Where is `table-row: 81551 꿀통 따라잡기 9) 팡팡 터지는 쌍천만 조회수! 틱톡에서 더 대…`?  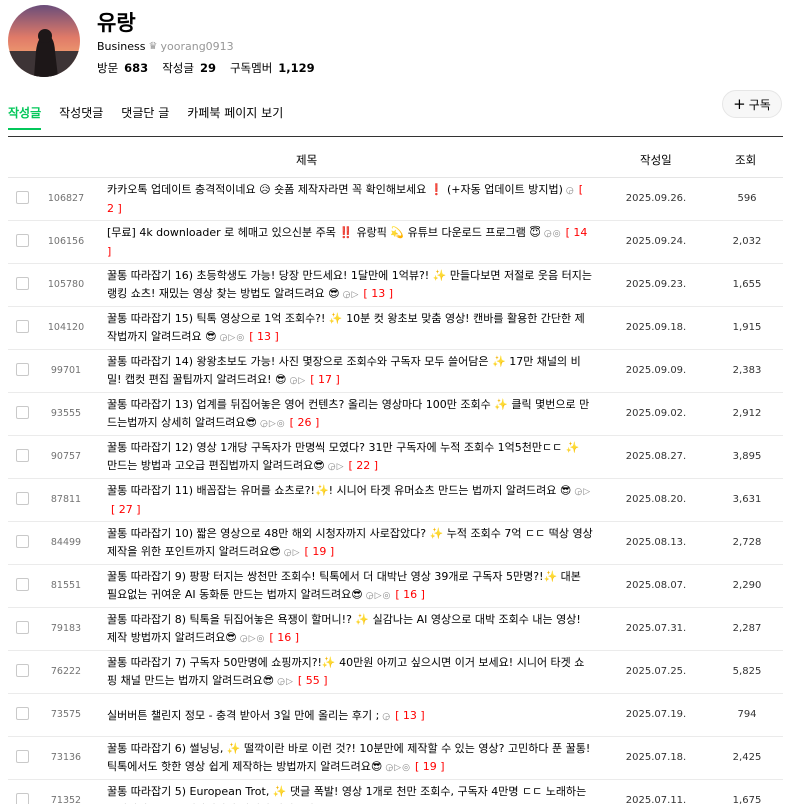
table-row: 81551 꿀통 따라잡기 9) 팡팡 터지는 쌍천만 조회수! 틱톡에서 더 대… is located at coordinates (395, 586).